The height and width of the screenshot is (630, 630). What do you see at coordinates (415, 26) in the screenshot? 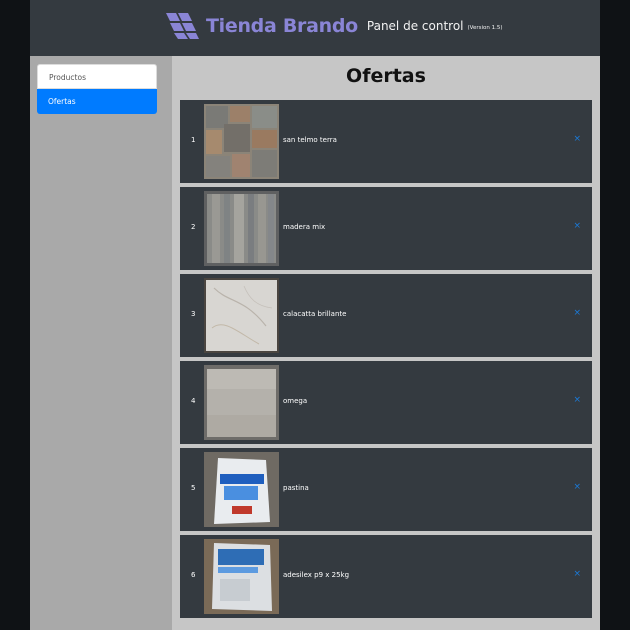
I see `panel-title: Panel de control` at bounding box center [415, 26].